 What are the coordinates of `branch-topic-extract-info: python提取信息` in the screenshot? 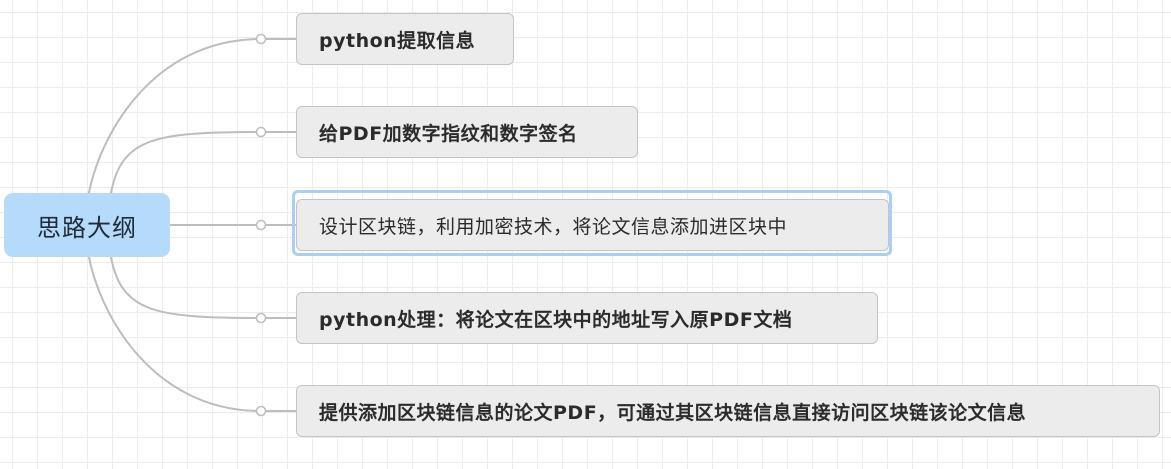 It's located at (405, 39).